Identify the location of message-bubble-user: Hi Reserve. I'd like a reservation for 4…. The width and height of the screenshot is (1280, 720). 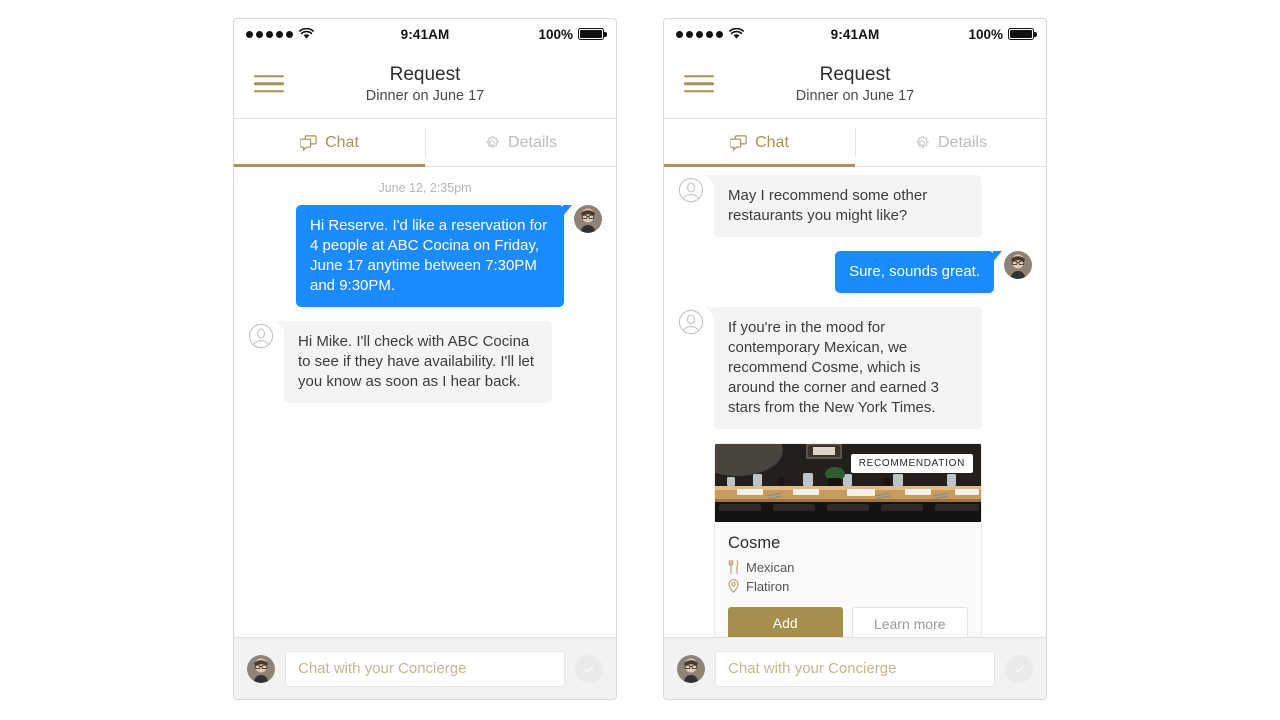
(434, 256).